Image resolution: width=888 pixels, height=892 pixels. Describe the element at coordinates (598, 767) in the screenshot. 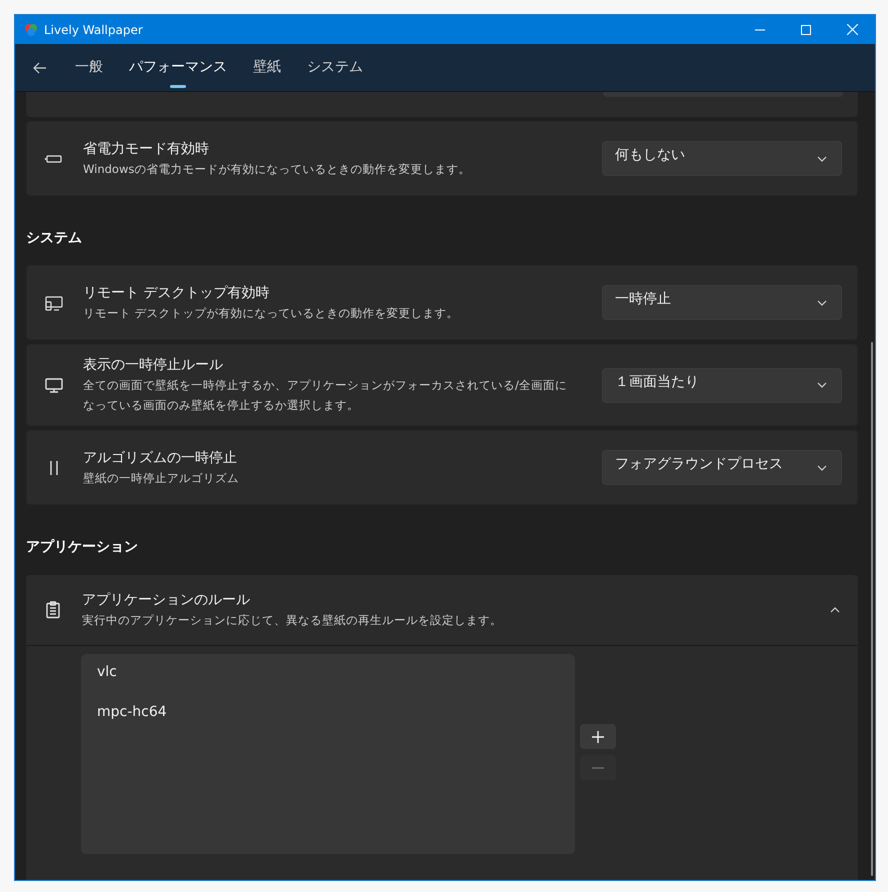

I see `minus-icon` at that location.